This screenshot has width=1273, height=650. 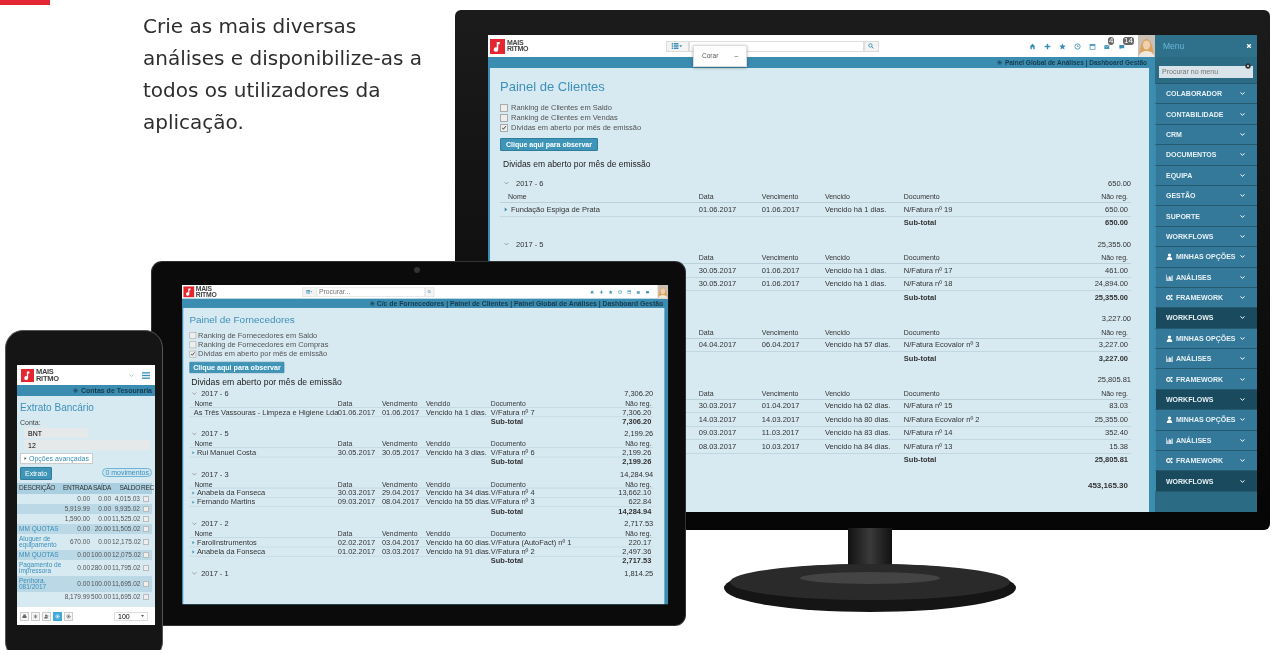 What do you see at coordinates (242, 320) in the screenshot?
I see `page-title: Painel de Fornecedores` at bounding box center [242, 320].